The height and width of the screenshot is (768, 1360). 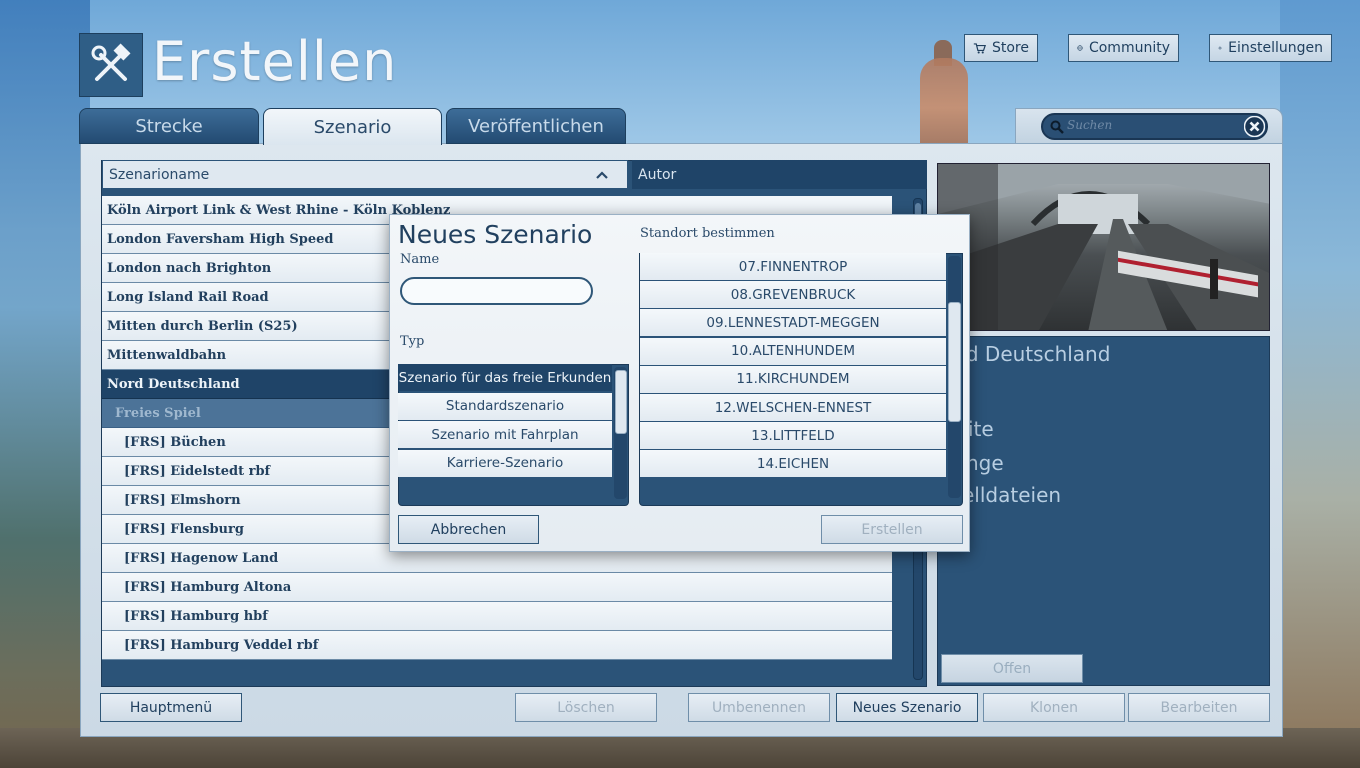 I want to click on route-info-title: rd Deutschland, so click(x=1034, y=354).